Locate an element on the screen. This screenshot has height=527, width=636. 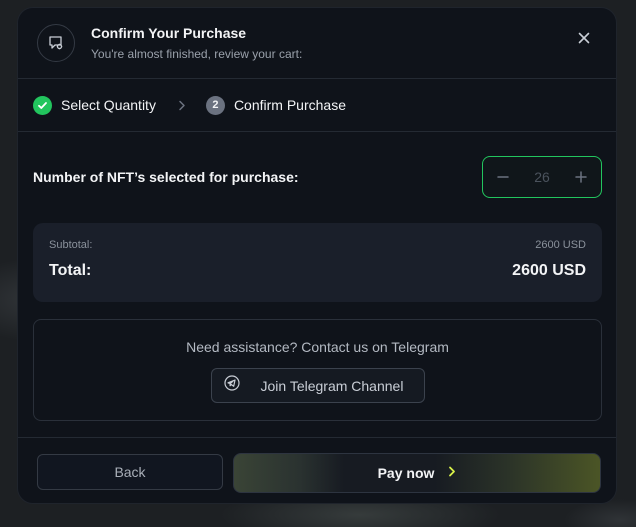
quantity-input: 26 is located at coordinates (542, 177).